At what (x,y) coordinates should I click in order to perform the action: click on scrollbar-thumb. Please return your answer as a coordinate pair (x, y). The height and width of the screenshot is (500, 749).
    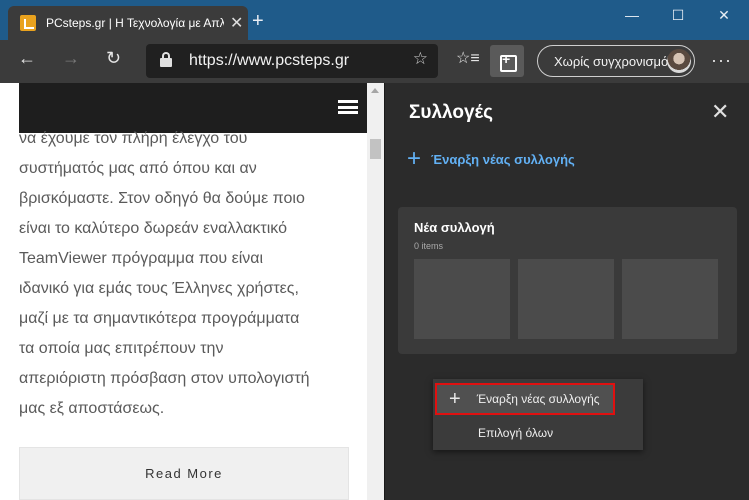
    Looking at the image, I should click on (375, 149).